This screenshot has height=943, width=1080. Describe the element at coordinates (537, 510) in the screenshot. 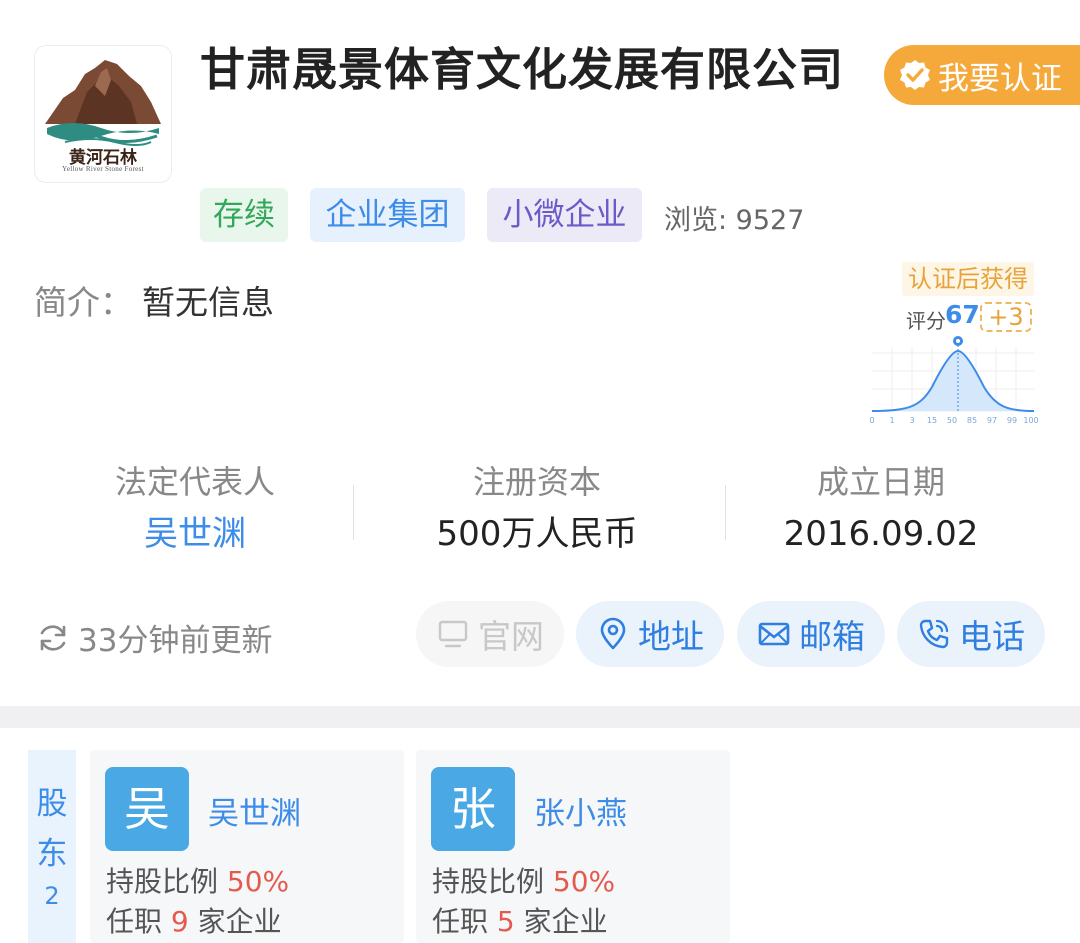

I see `info-capital: 注册资本 500万人民币` at that location.